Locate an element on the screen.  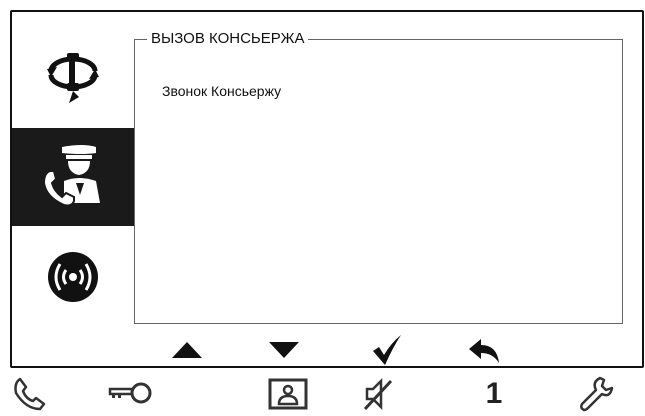
broadcast-icon is located at coordinates (73, 277).